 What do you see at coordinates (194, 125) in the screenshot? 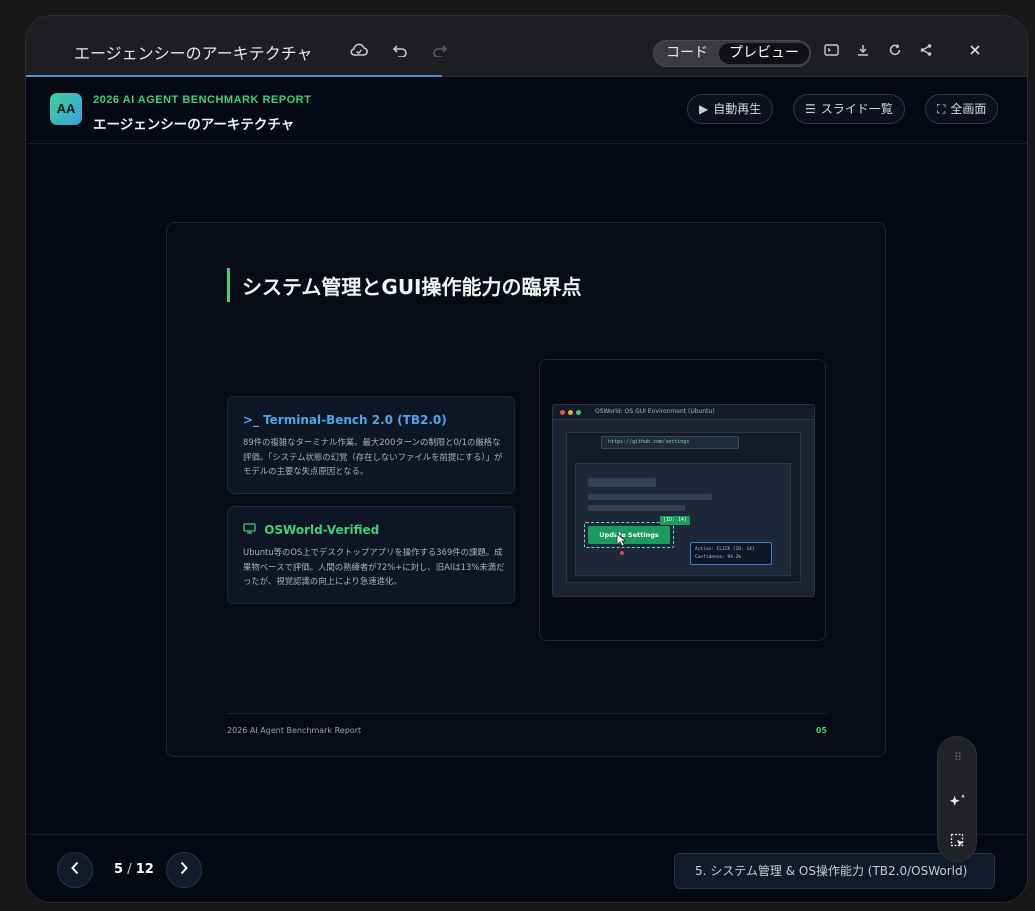
I see `presentation-title: エージェンシーのアーキテクチャ` at bounding box center [194, 125].